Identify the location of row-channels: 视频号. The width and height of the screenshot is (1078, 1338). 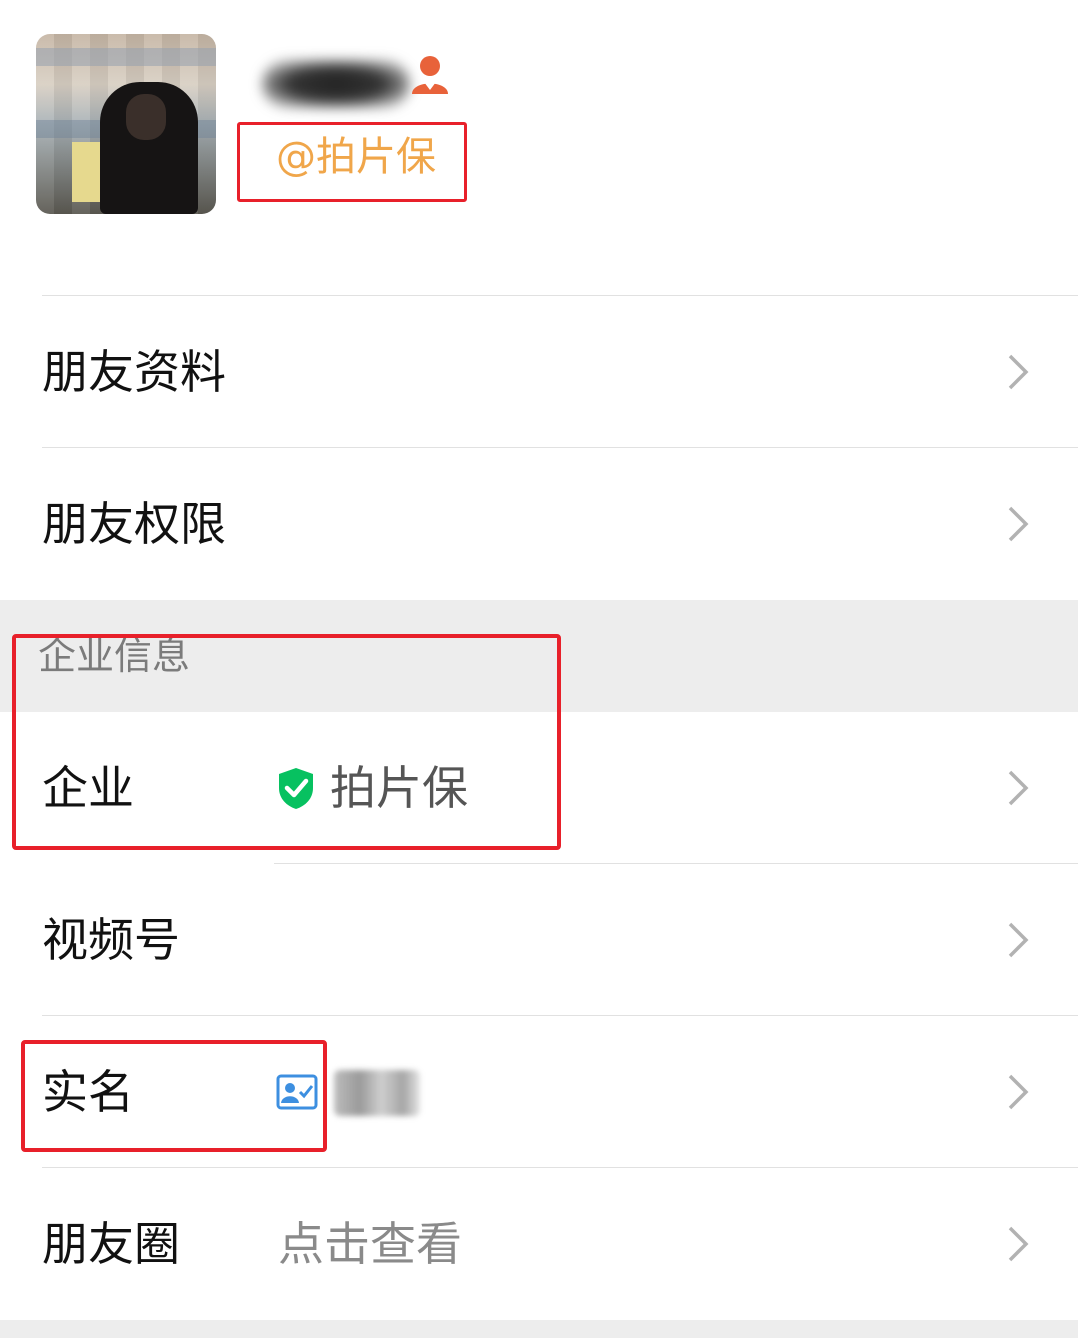
(539, 940).